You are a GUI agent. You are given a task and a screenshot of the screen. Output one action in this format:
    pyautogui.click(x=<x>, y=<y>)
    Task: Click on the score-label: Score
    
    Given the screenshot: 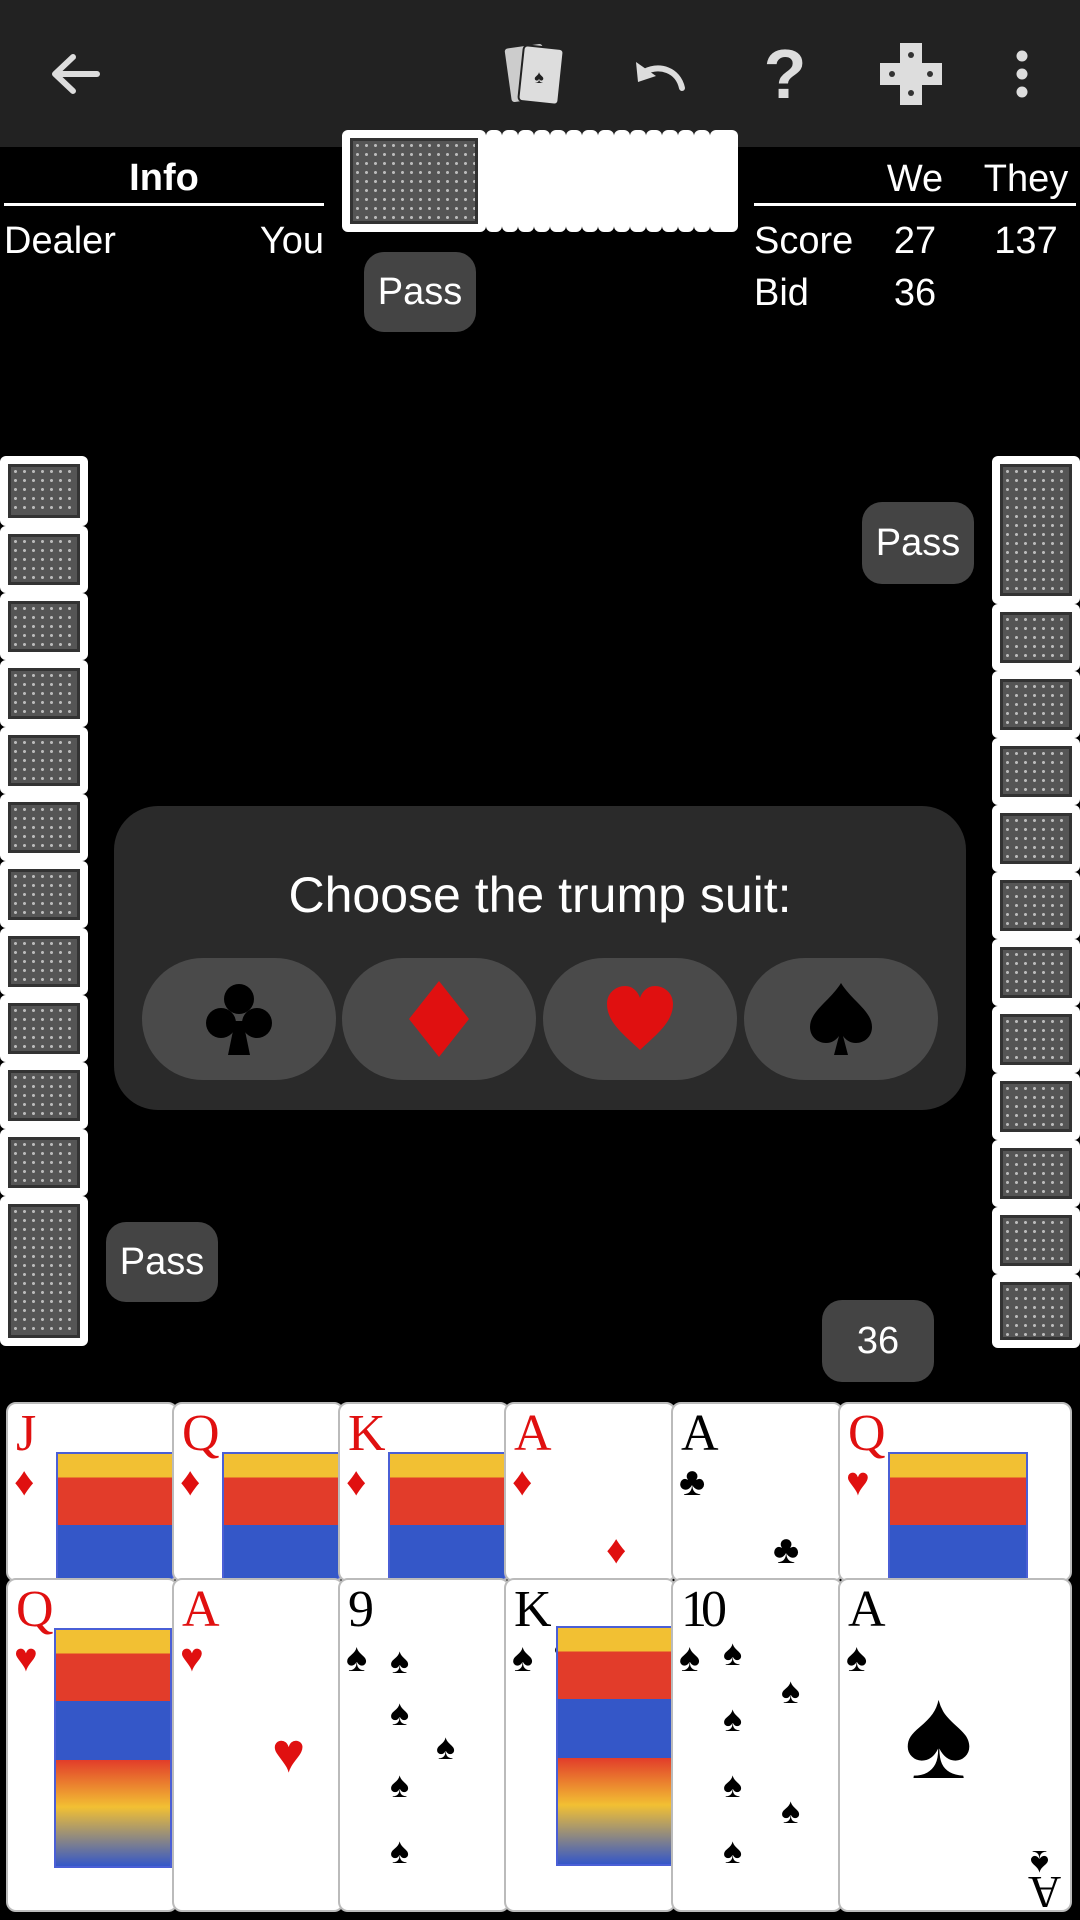 What is the action you would take?
    pyautogui.click(x=804, y=241)
    